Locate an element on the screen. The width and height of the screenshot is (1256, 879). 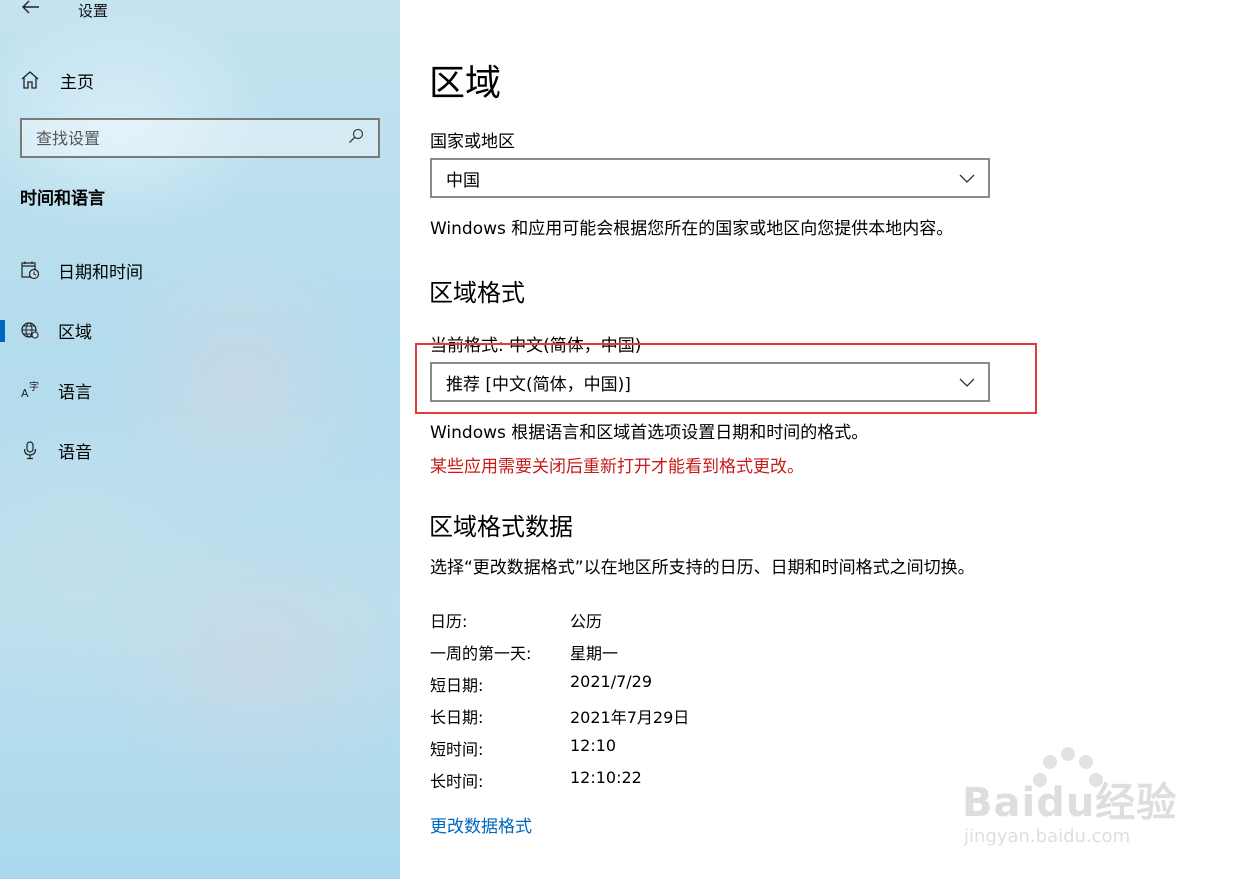
sidebar-item-date-time: 日期和时间 is located at coordinates (200, 270).